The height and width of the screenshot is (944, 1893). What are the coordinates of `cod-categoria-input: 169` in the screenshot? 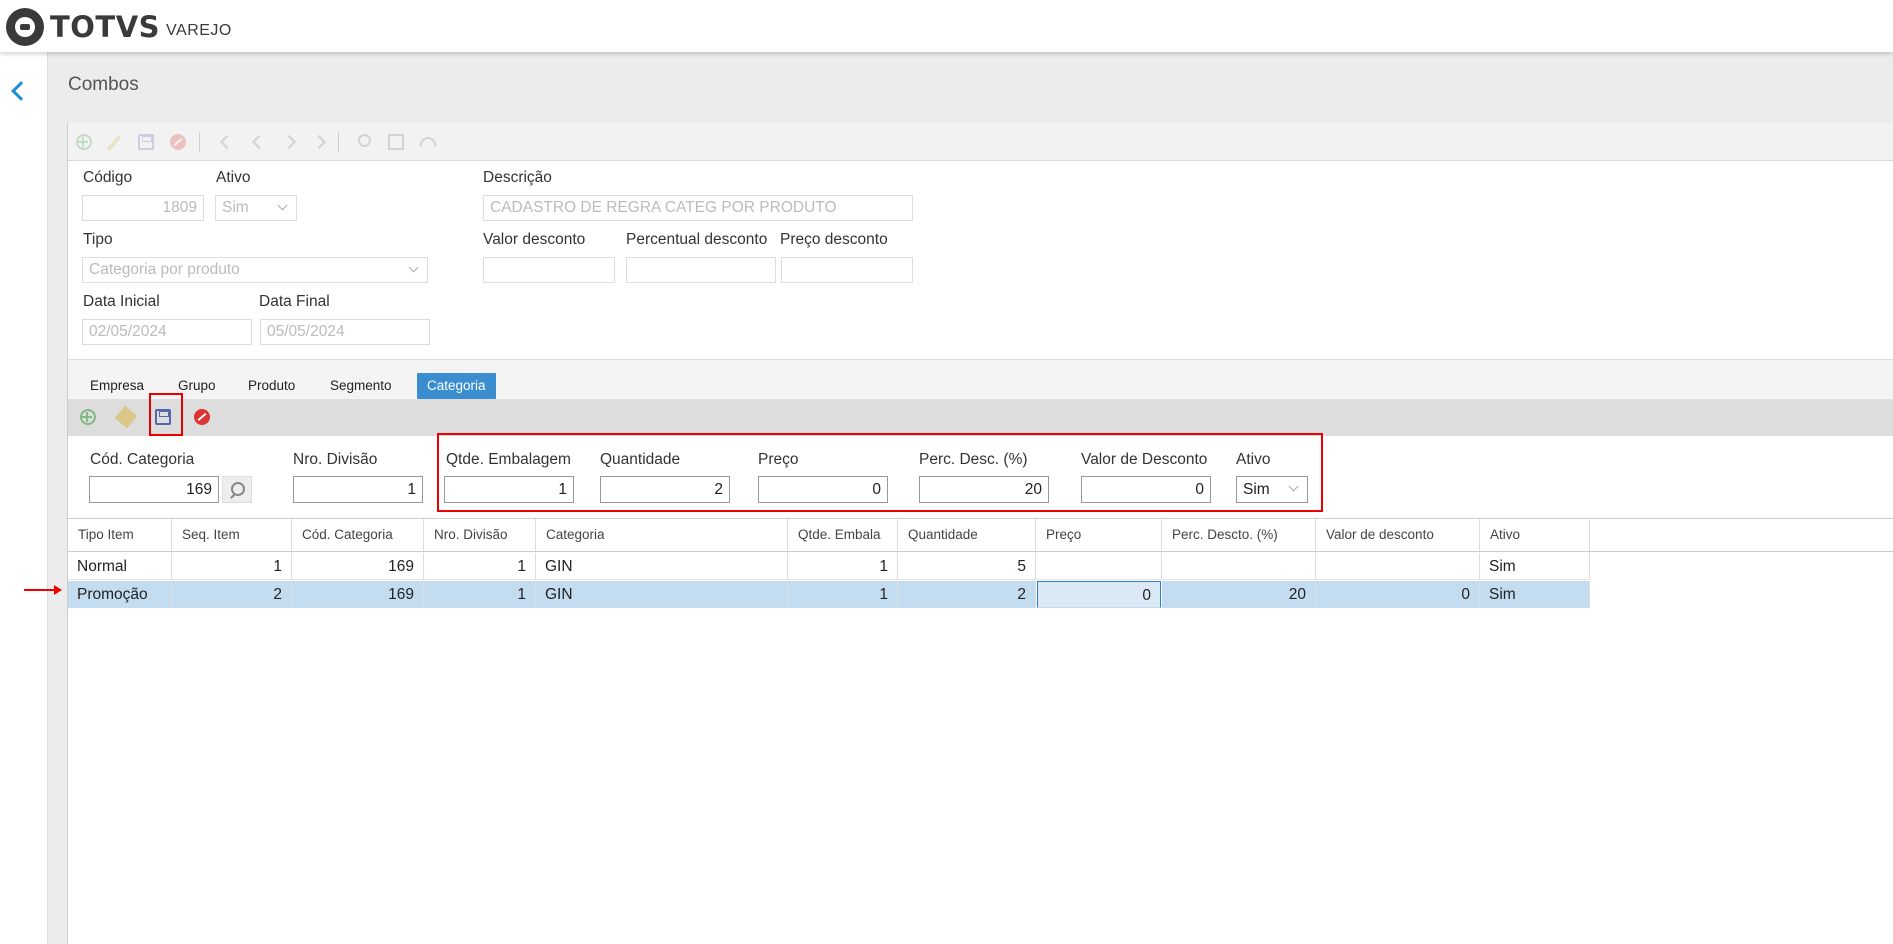 It's located at (154, 489).